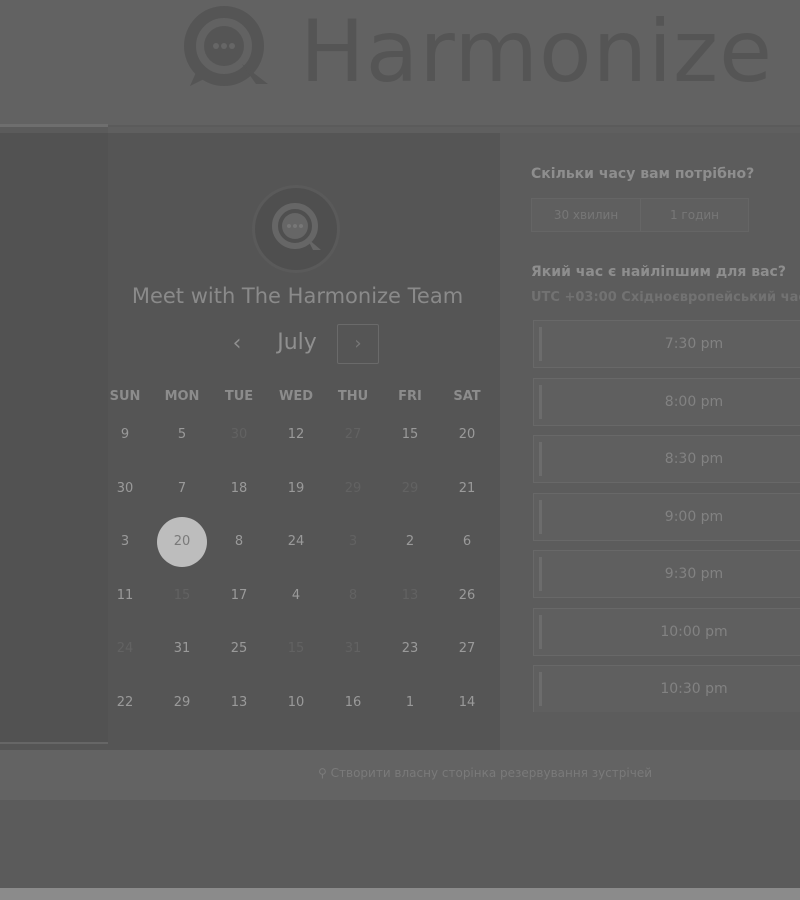 The width and height of the screenshot is (800, 900). What do you see at coordinates (297, 296) in the screenshot?
I see `meeting-title: Meet with The Harmonize Team` at bounding box center [297, 296].